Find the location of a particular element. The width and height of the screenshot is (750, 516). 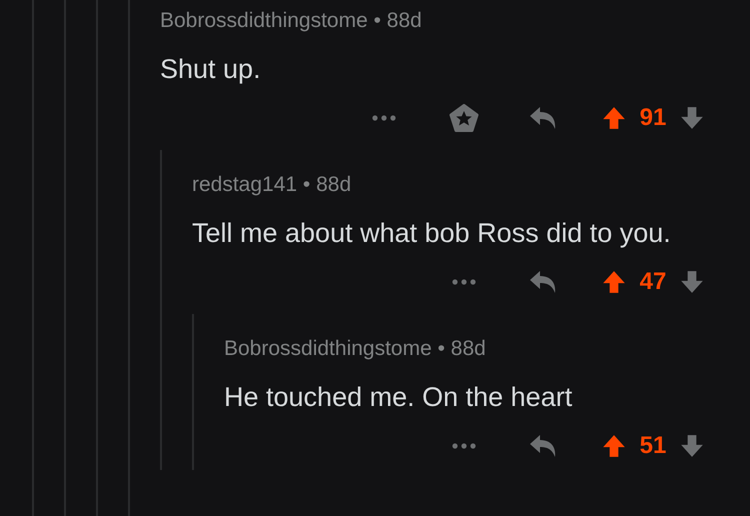

comment-text: He touched me. On the heart is located at coordinates (399, 397).